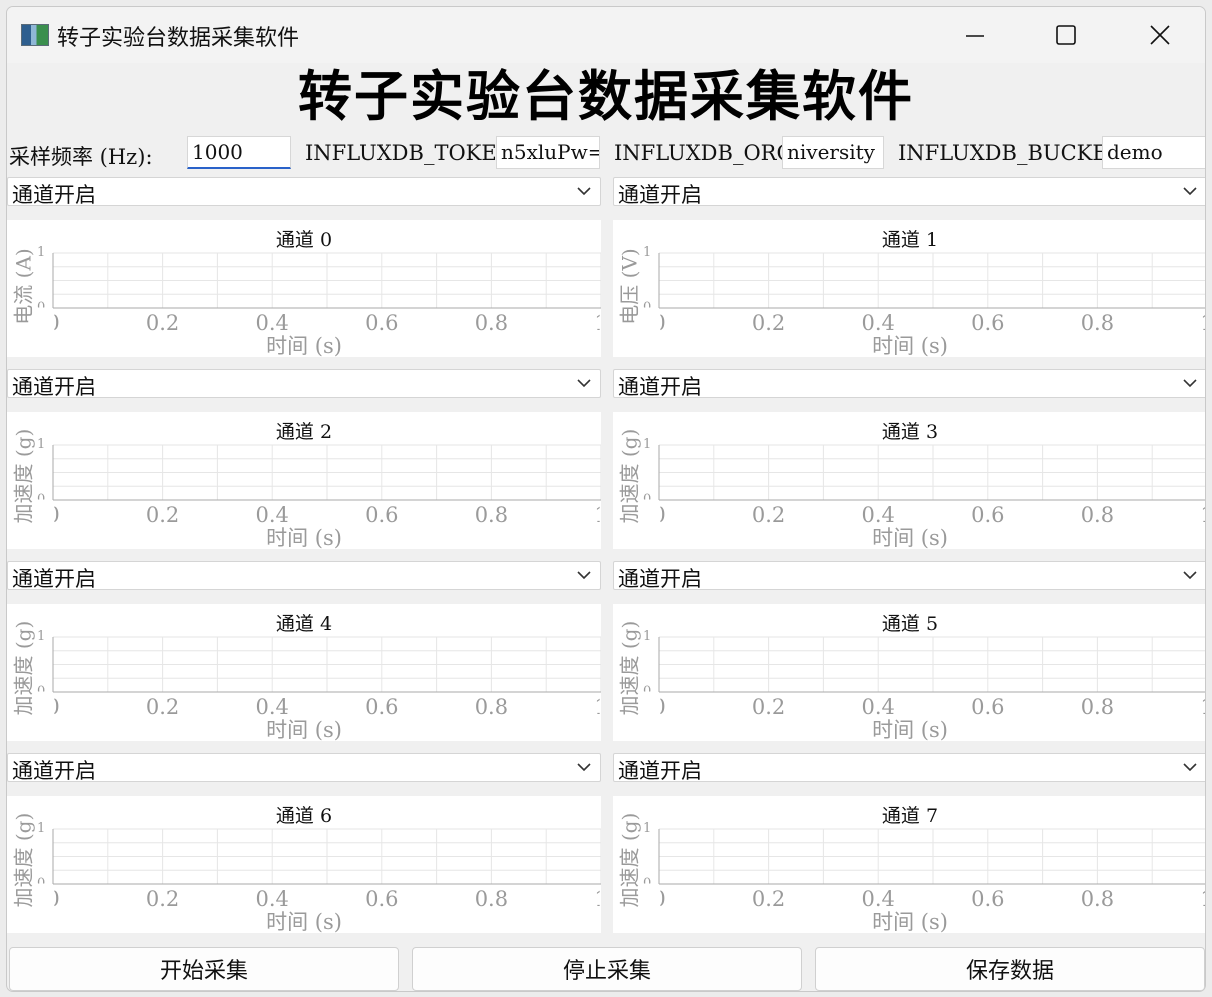 The height and width of the screenshot is (997, 1212). What do you see at coordinates (304, 192) in the screenshot?
I see `channel-0-select: 通道开启` at bounding box center [304, 192].